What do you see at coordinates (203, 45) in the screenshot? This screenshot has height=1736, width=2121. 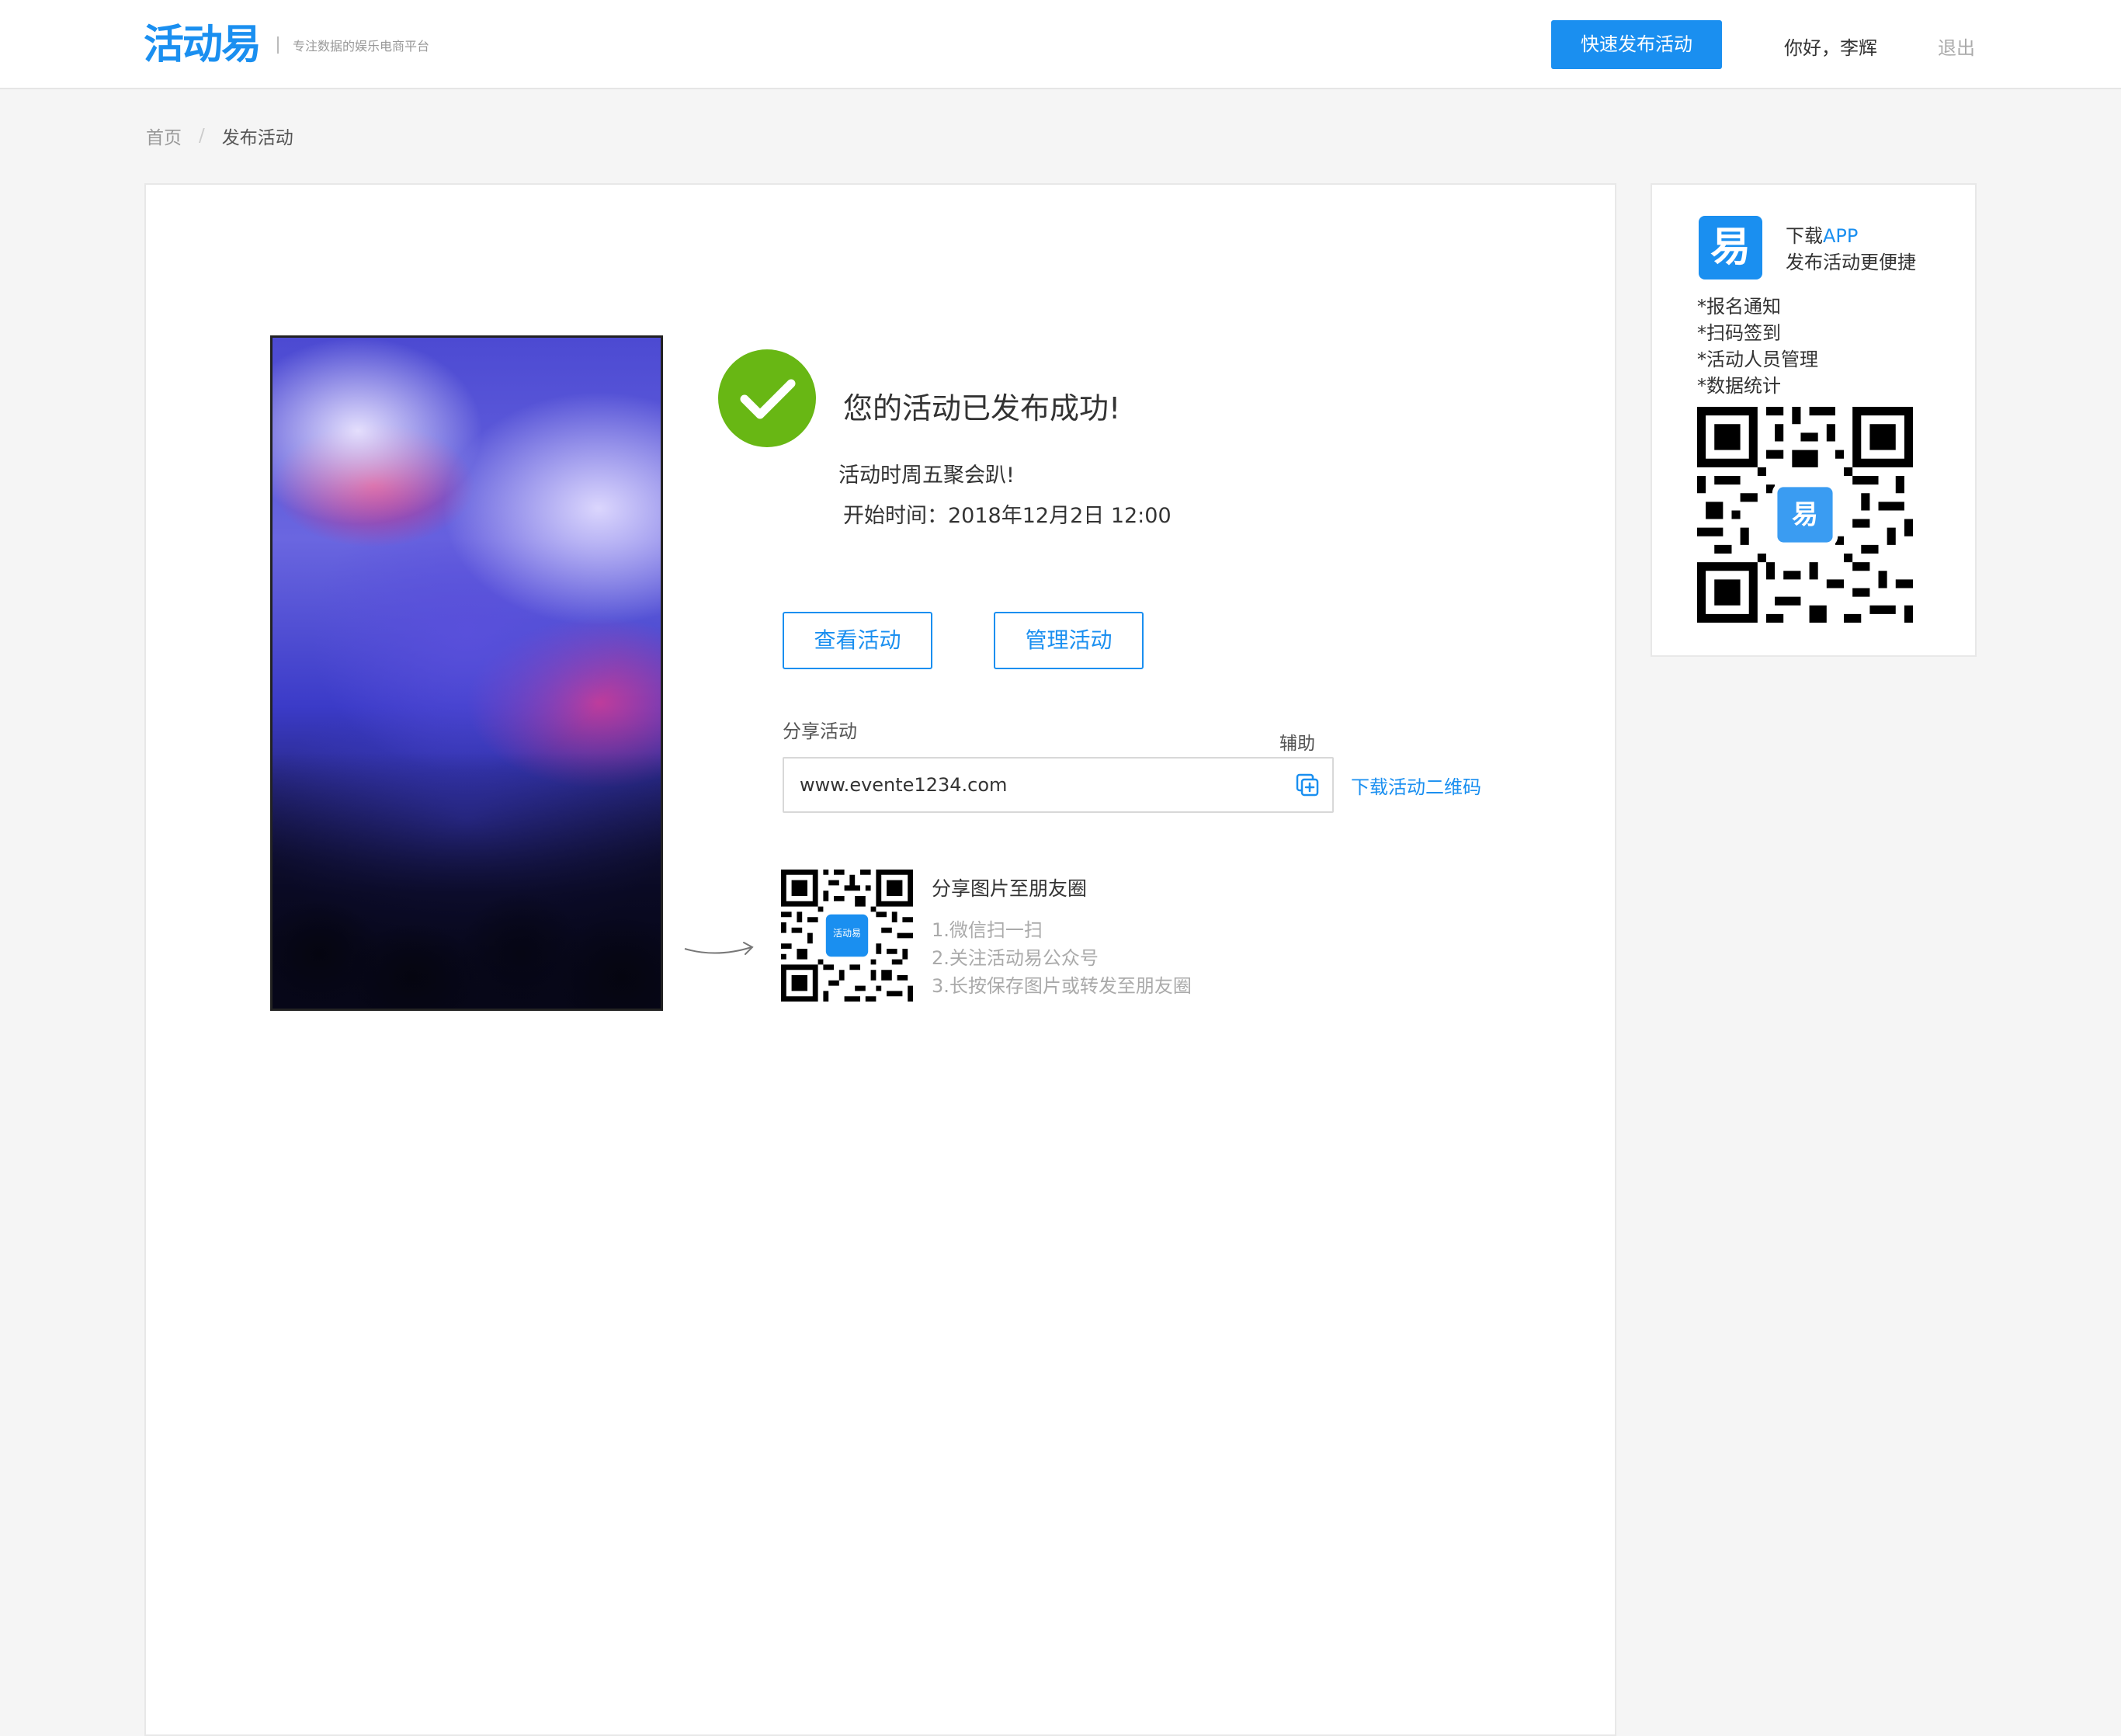 I see `logo-text: 活动易` at bounding box center [203, 45].